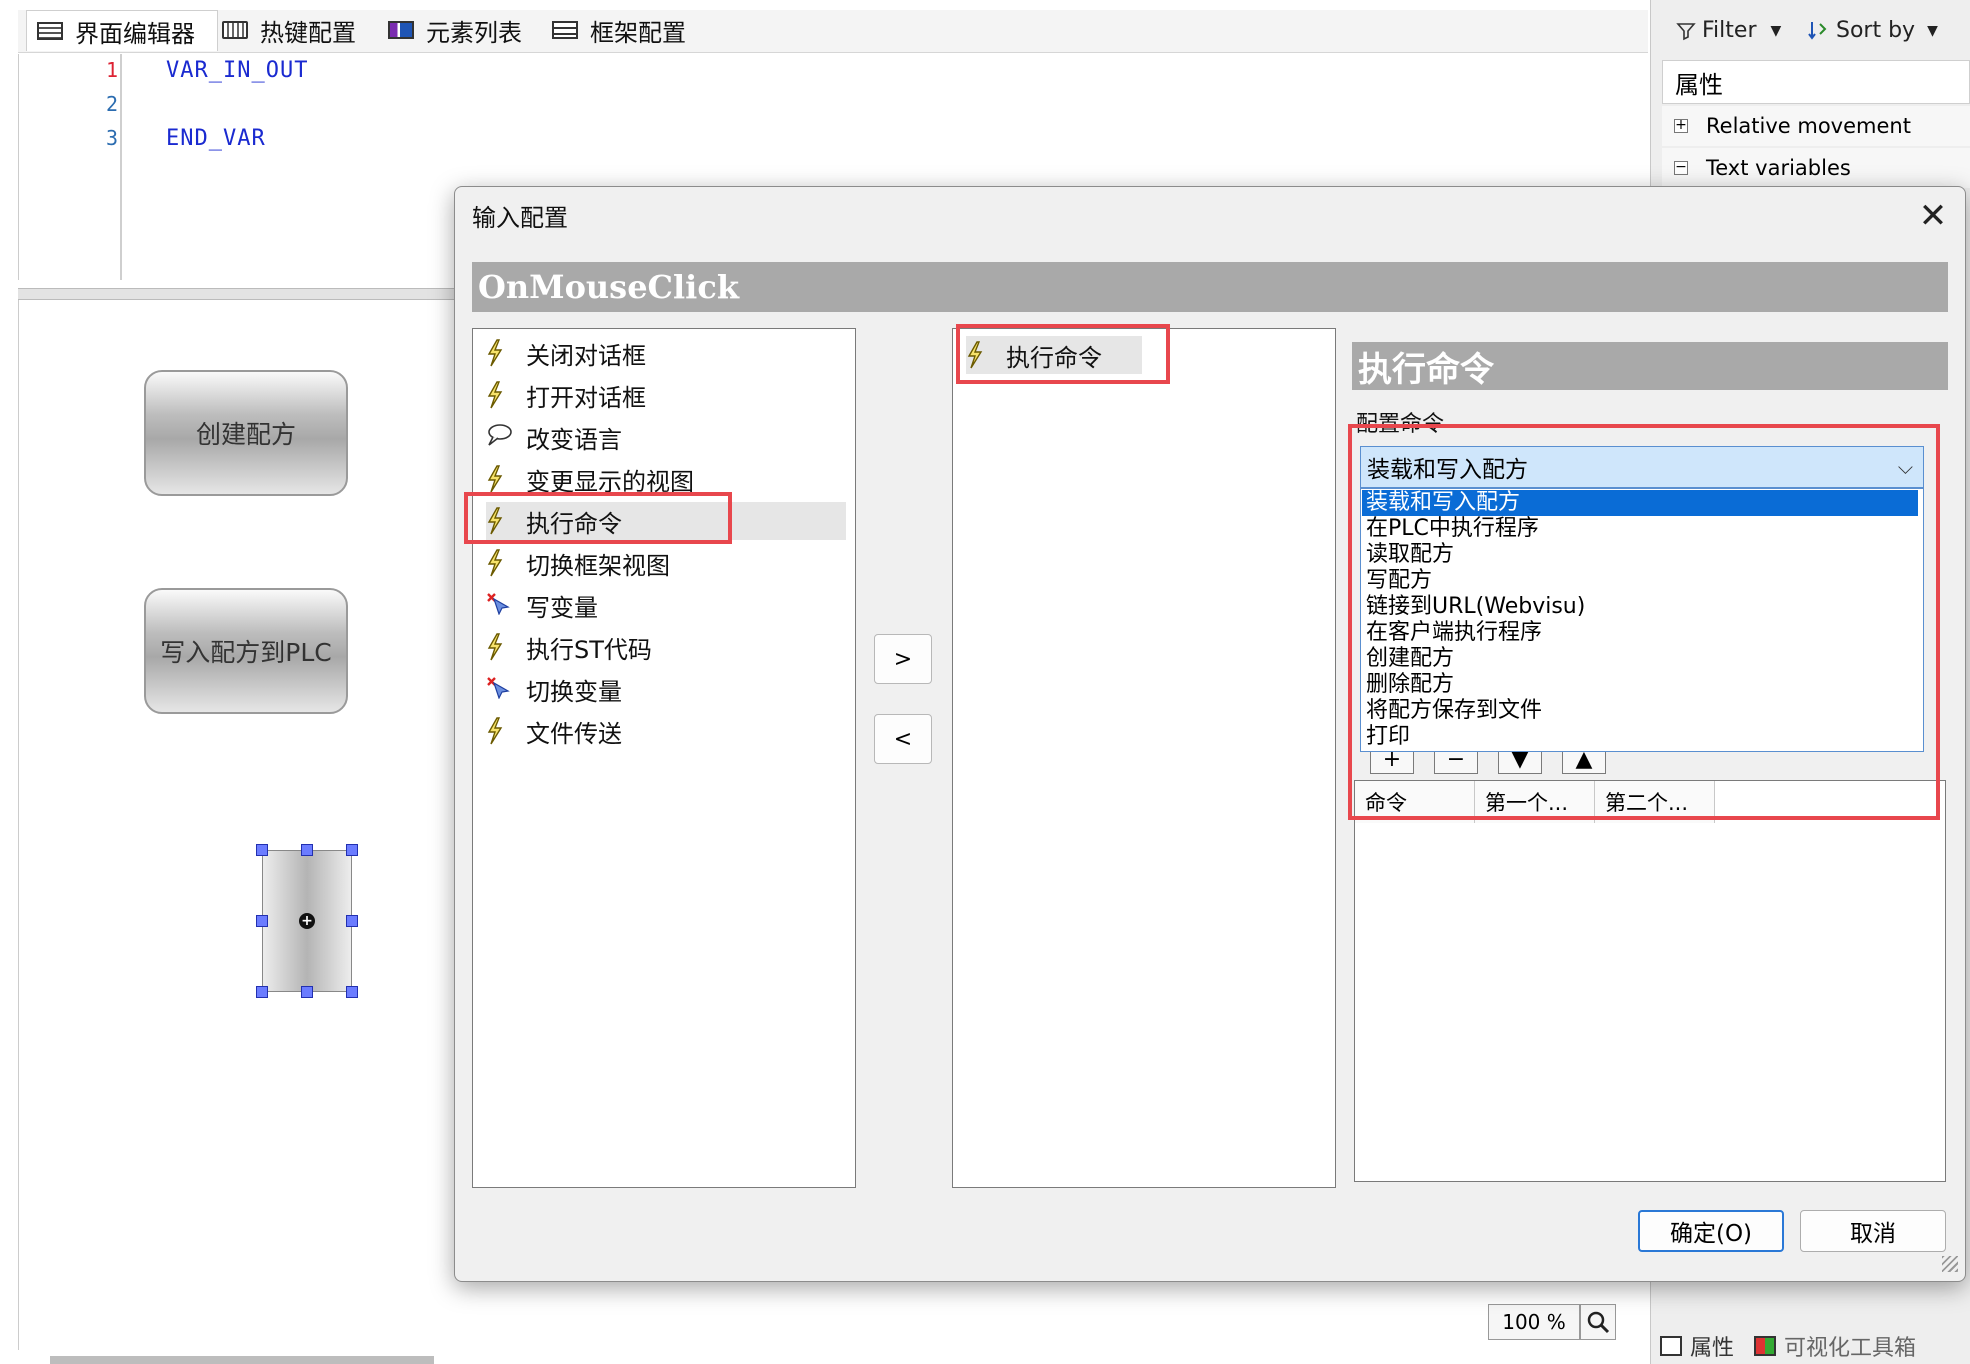 This screenshot has height=1364, width=1970. What do you see at coordinates (520, 218) in the screenshot?
I see `dialog-title: 输入配置` at bounding box center [520, 218].